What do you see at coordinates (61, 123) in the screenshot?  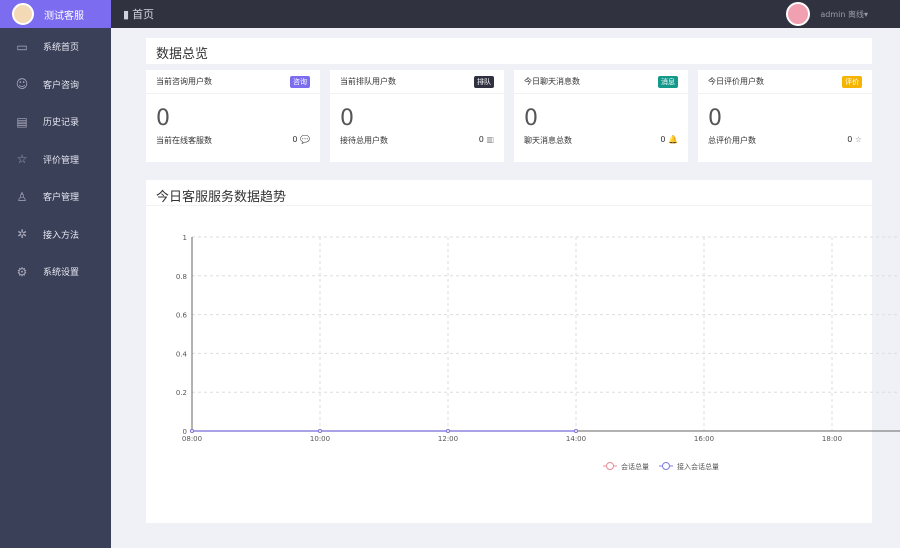 I see `sidebar-item-label: 历史记录` at bounding box center [61, 123].